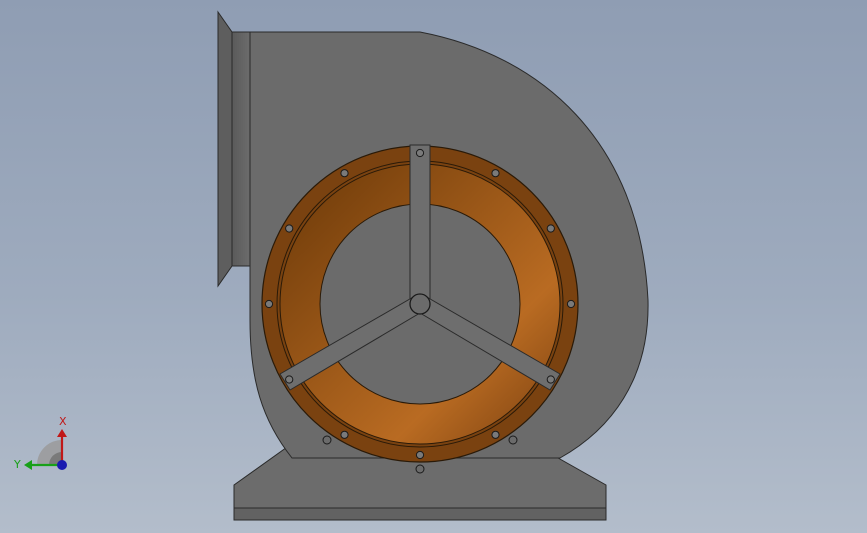  I want to click on outlet-flange, so click(225, 149).